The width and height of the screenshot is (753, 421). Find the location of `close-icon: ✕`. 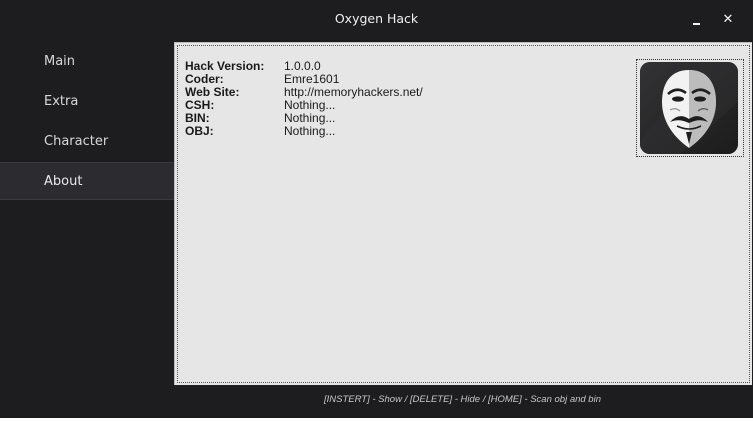

close-icon: ✕ is located at coordinates (728, 19).